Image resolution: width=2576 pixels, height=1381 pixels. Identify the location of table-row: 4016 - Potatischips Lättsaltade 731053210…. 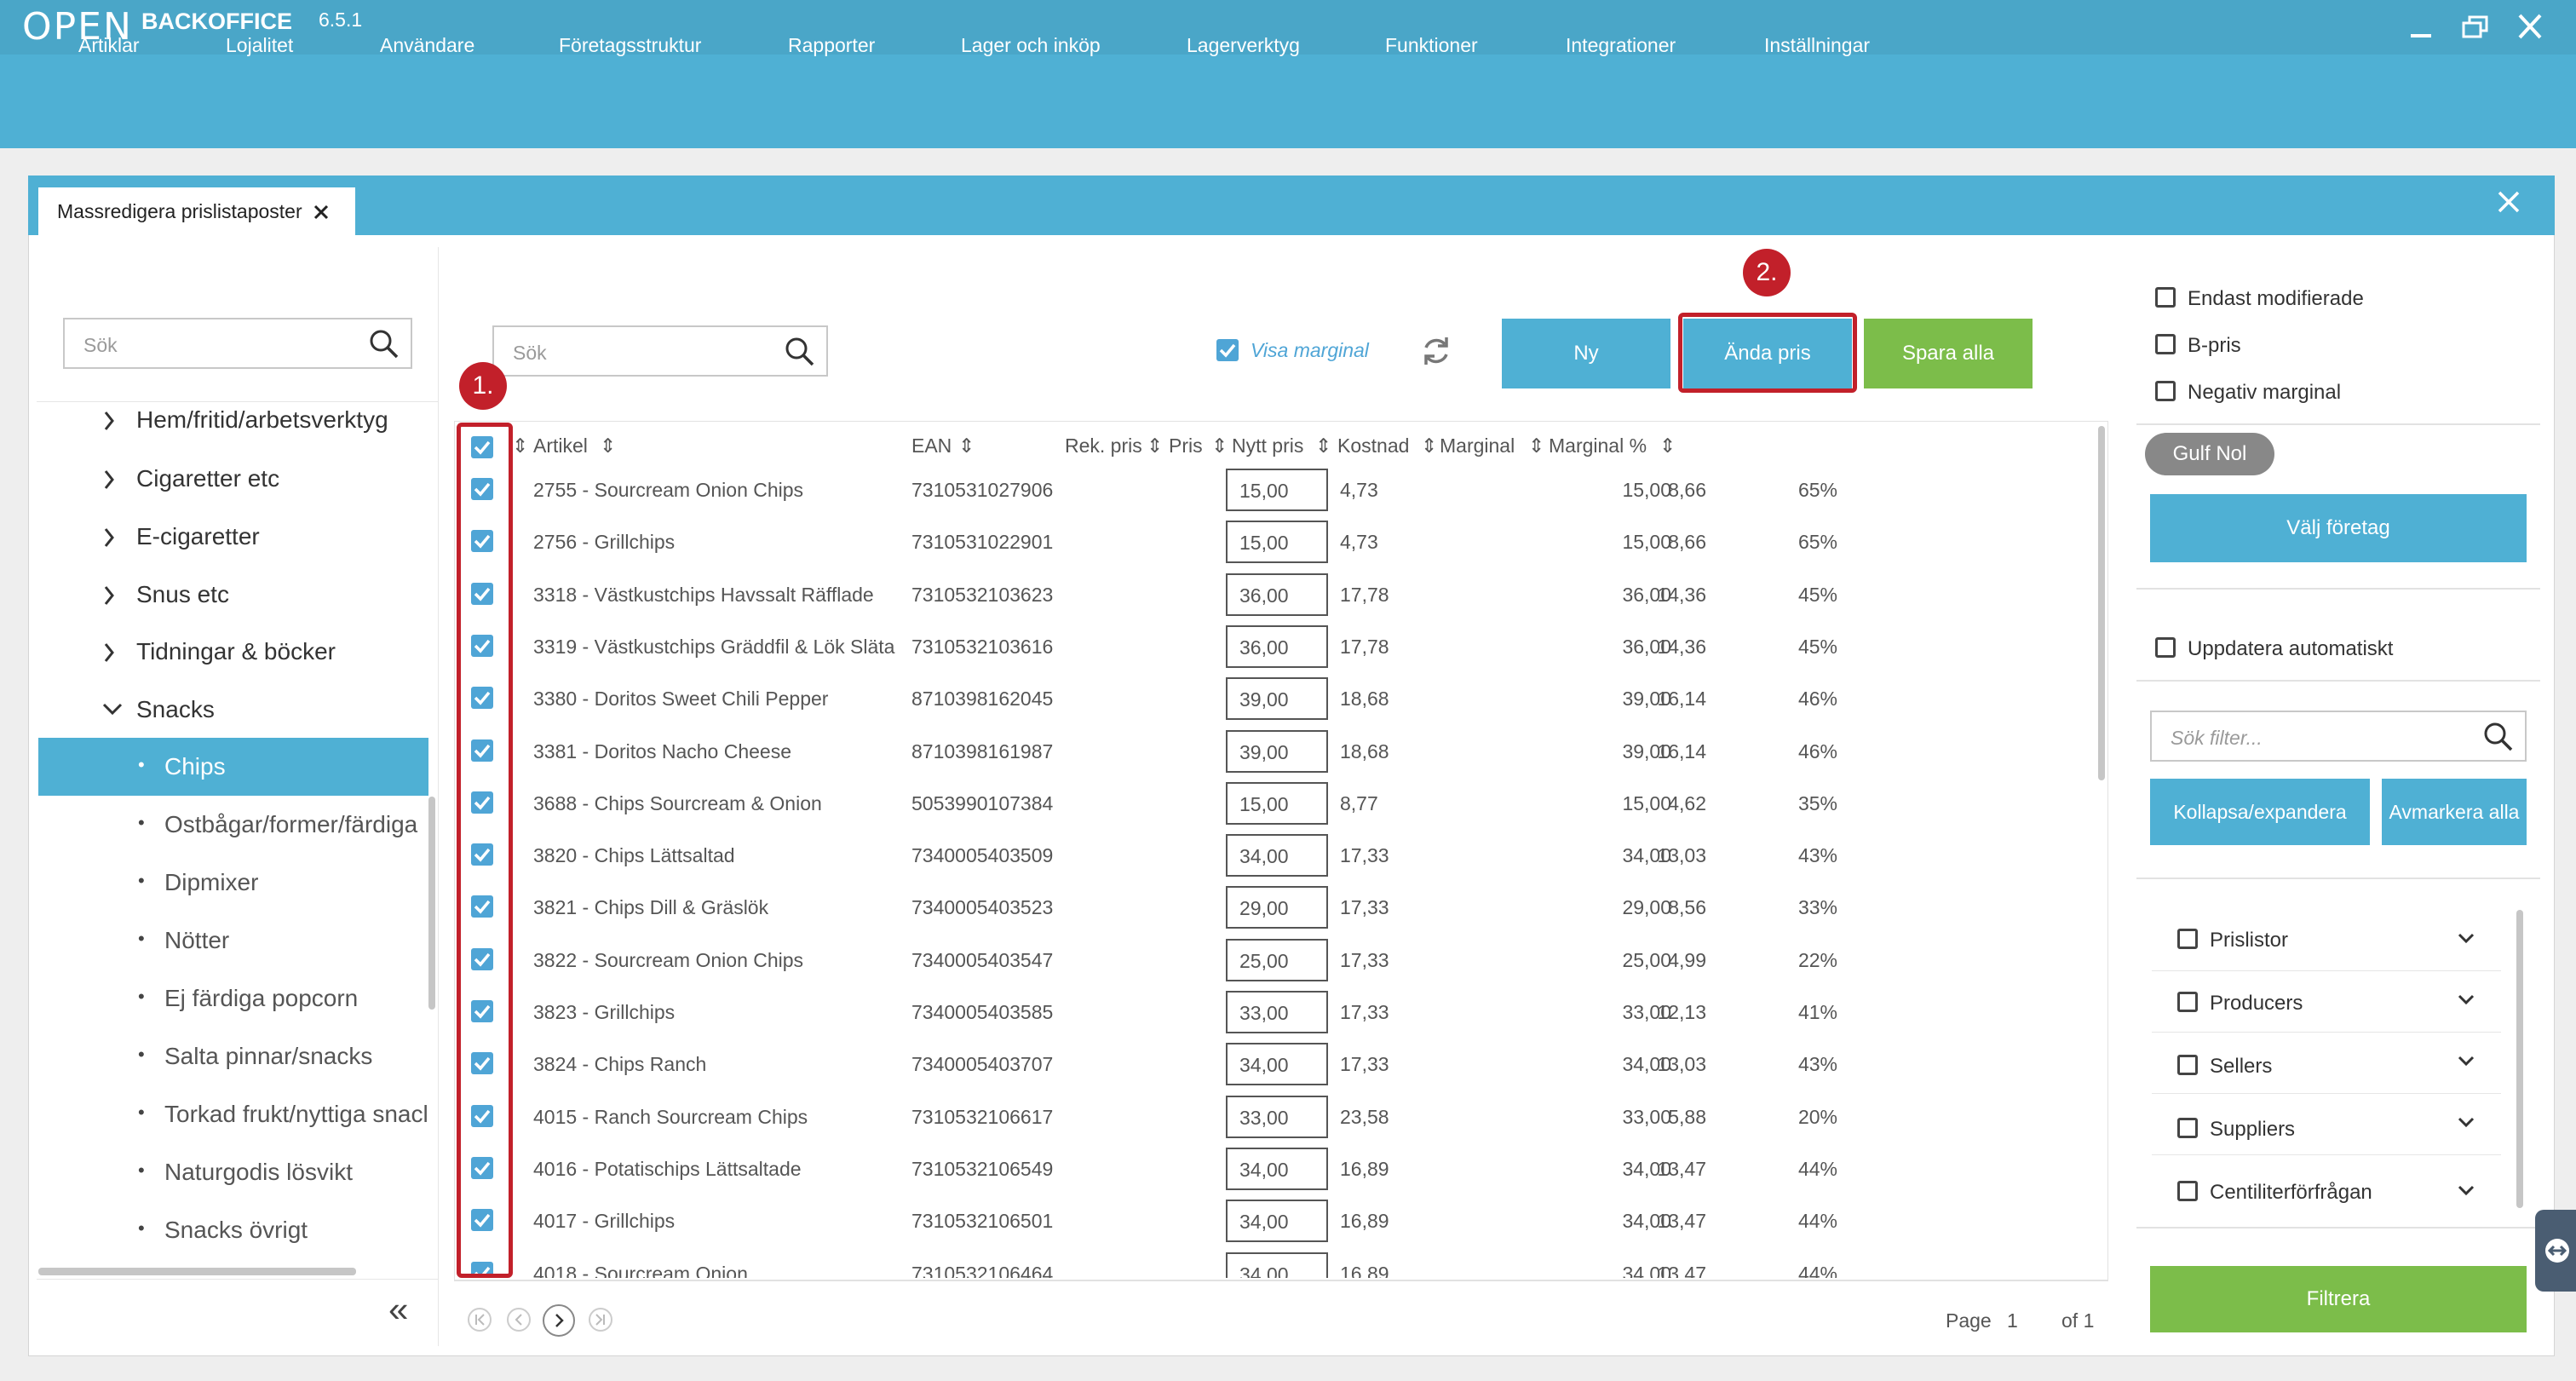
(1274, 1172).